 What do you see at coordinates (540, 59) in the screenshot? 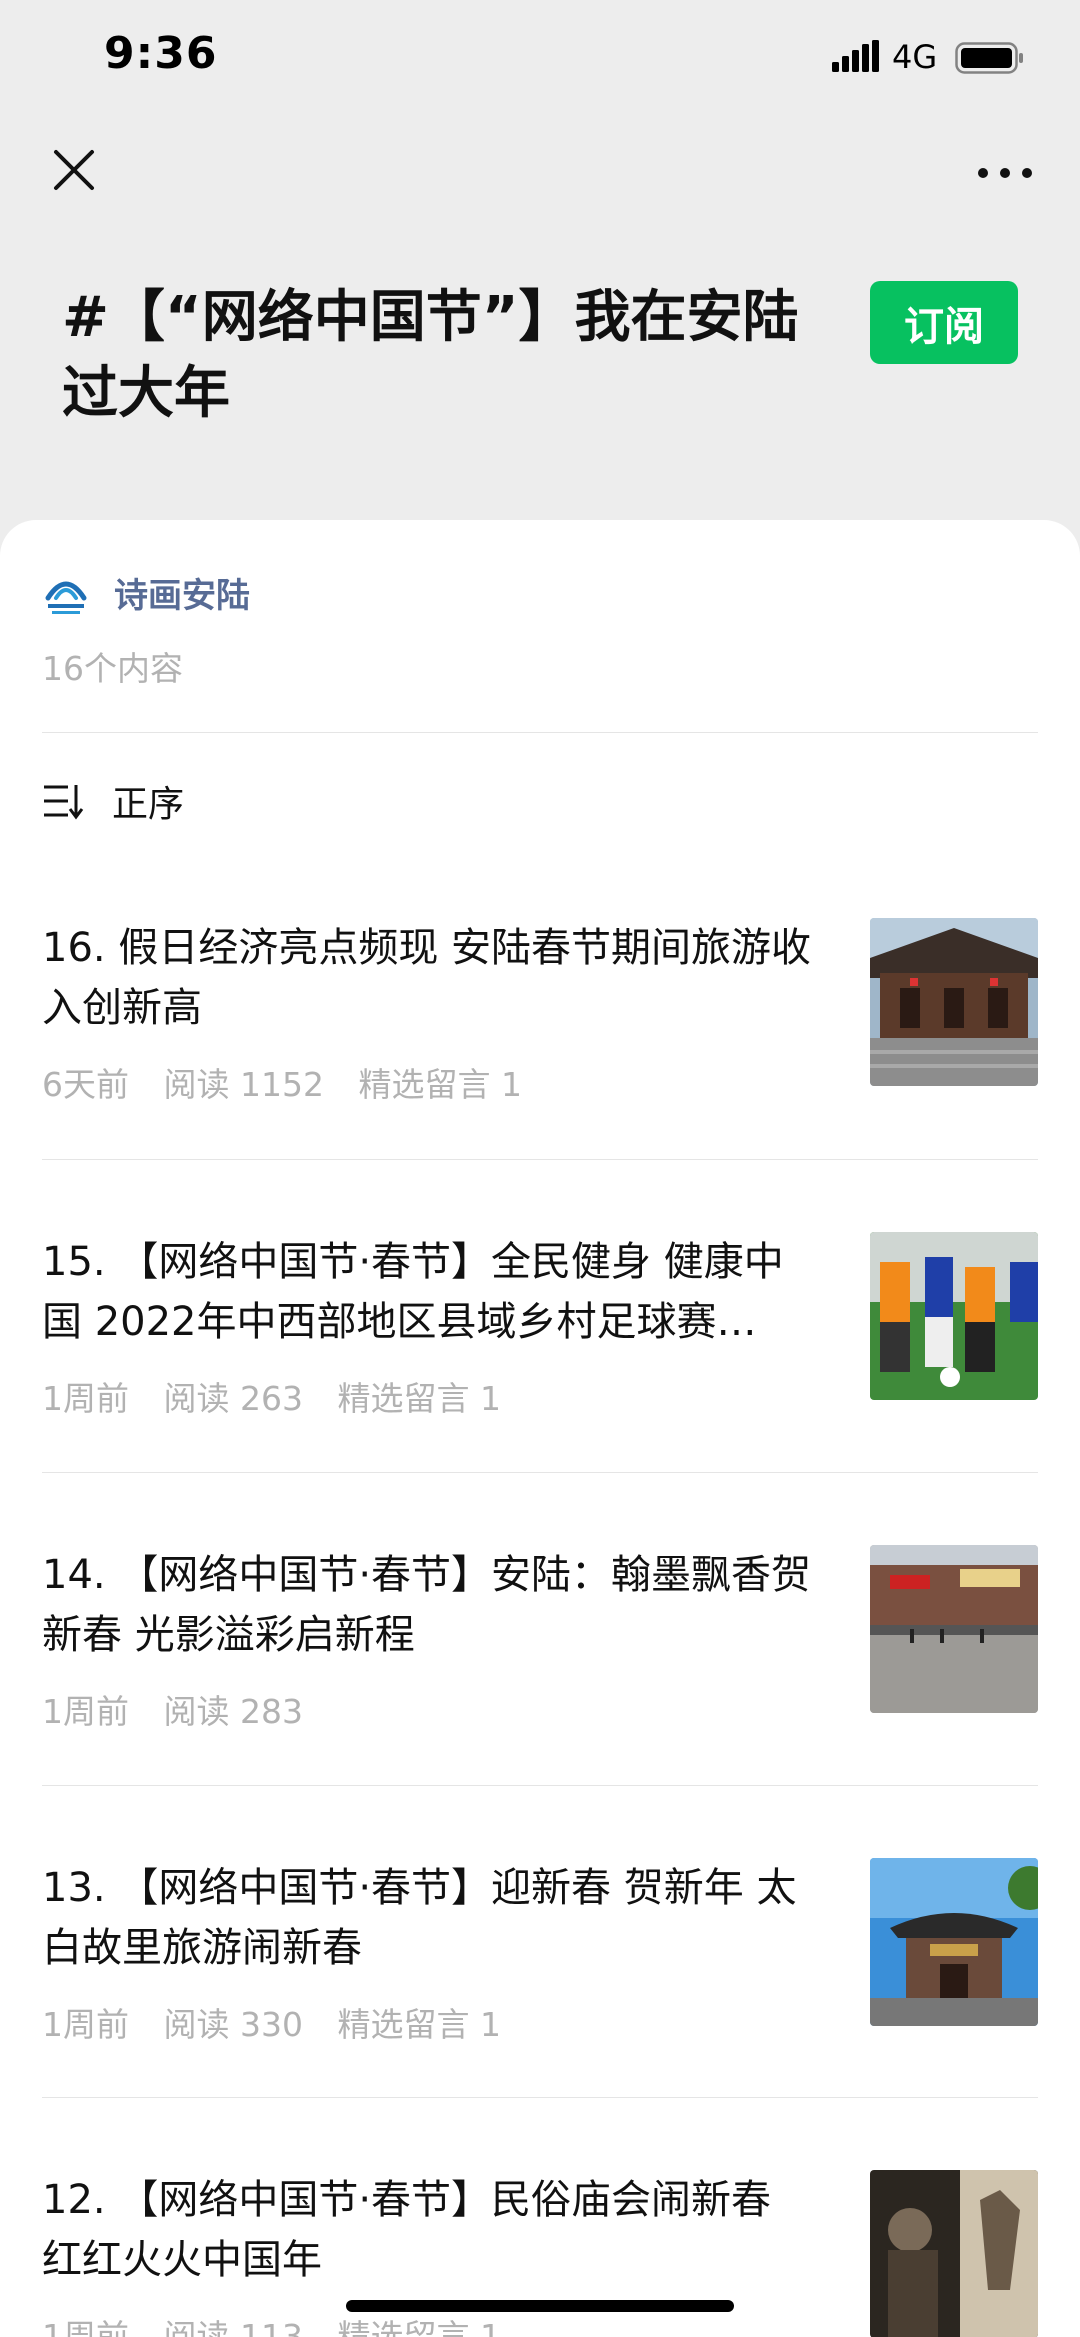
I see `status-bar: 9:36 4G` at bounding box center [540, 59].